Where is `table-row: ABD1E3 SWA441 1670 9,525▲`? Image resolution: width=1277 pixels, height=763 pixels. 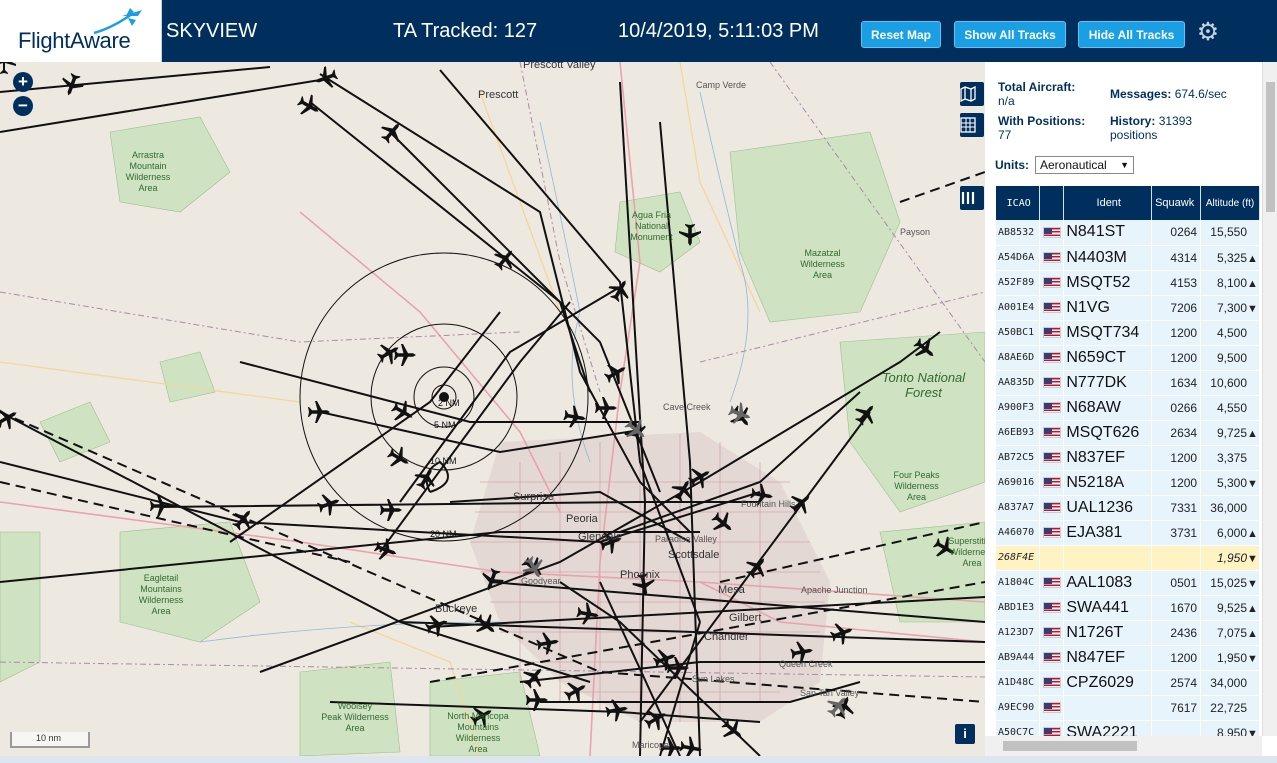
table-row: ABD1E3 SWA441 1670 9,525▲ is located at coordinates (1128, 608).